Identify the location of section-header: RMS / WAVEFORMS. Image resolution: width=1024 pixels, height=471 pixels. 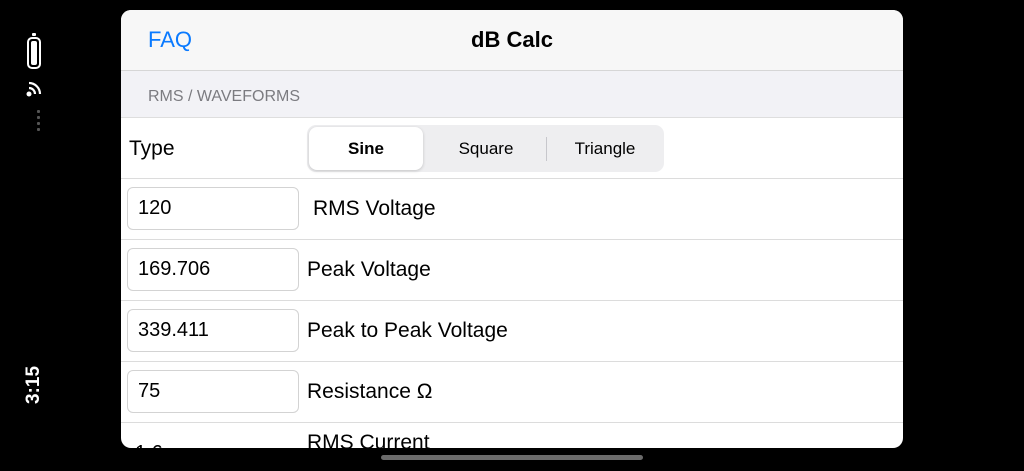
(512, 94).